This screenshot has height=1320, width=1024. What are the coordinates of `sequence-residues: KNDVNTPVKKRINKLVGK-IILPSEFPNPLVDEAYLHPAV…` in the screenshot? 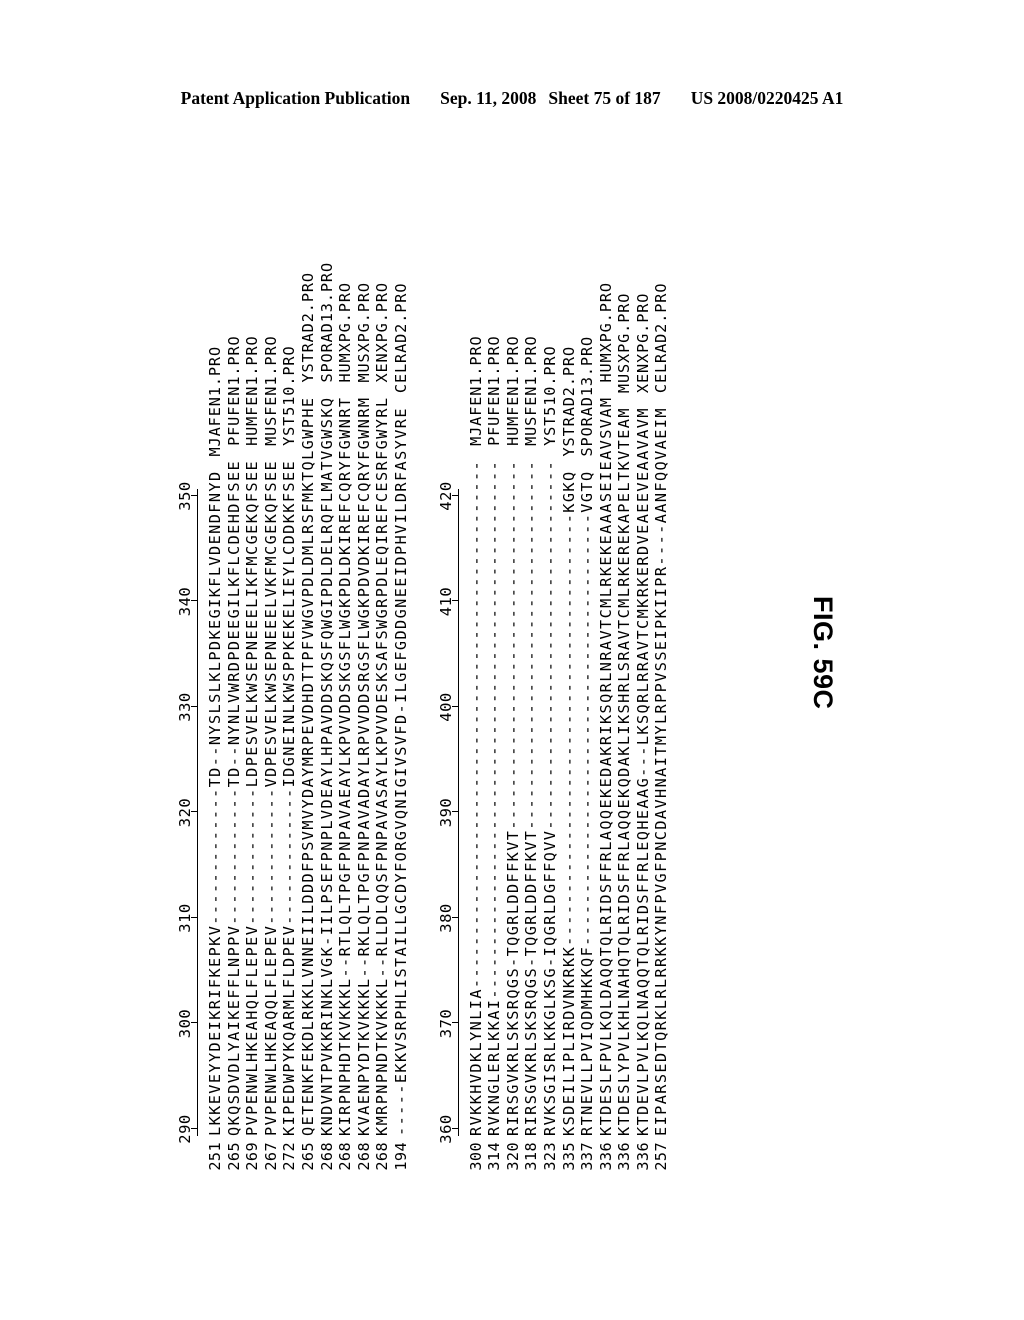 It's located at (326, 766).